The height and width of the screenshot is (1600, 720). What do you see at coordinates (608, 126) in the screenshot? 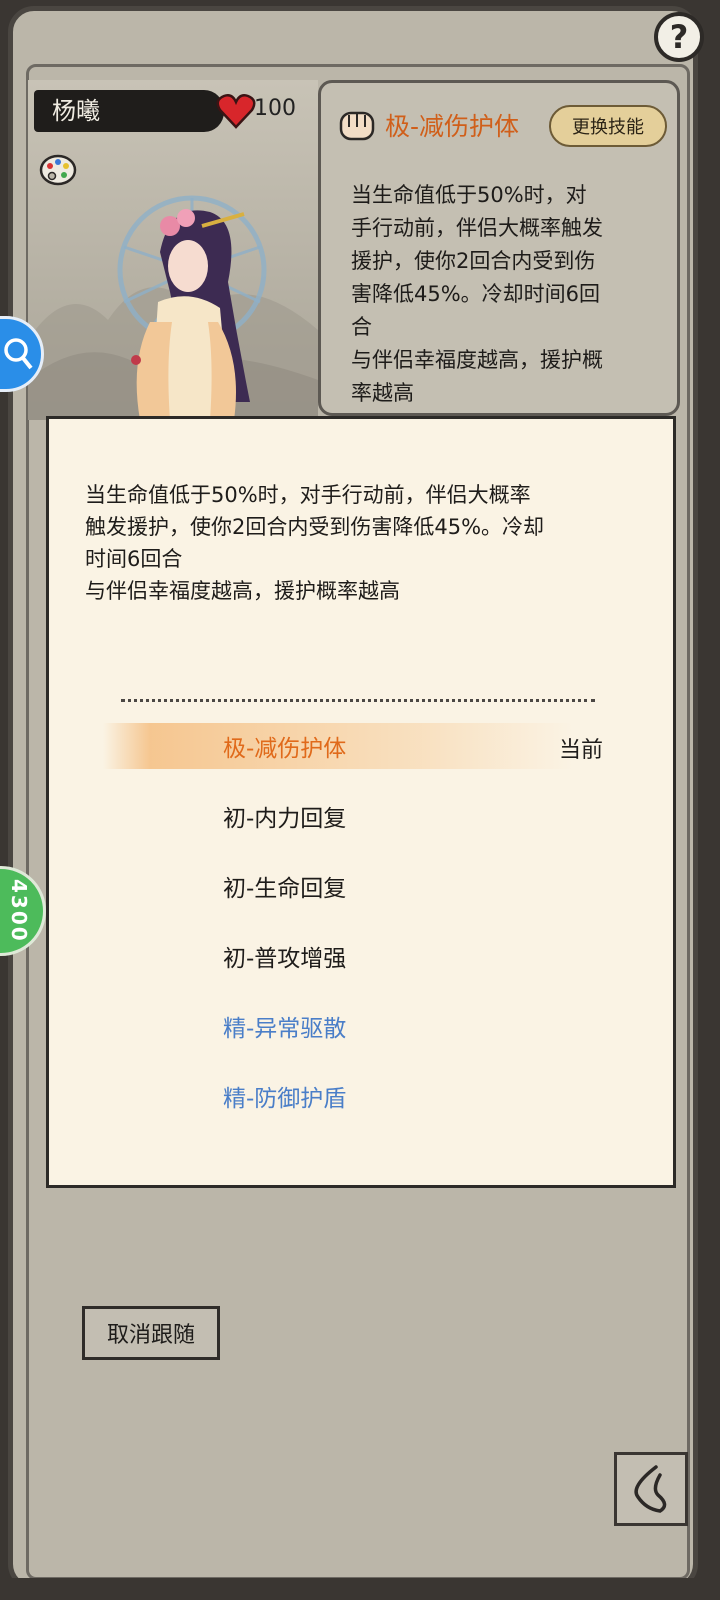
I see `change-skill-button: 更换技能` at bounding box center [608, 126].